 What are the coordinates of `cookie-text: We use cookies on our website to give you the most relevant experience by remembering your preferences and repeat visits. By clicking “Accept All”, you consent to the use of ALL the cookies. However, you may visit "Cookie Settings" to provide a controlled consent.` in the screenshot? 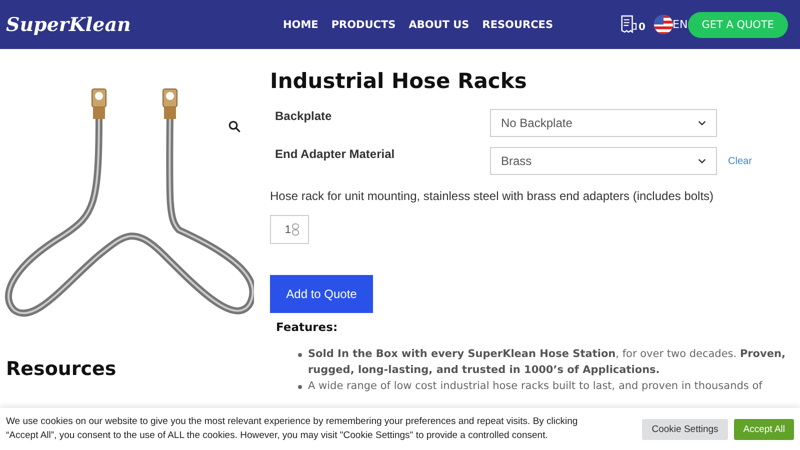 It's located at (292, 429).